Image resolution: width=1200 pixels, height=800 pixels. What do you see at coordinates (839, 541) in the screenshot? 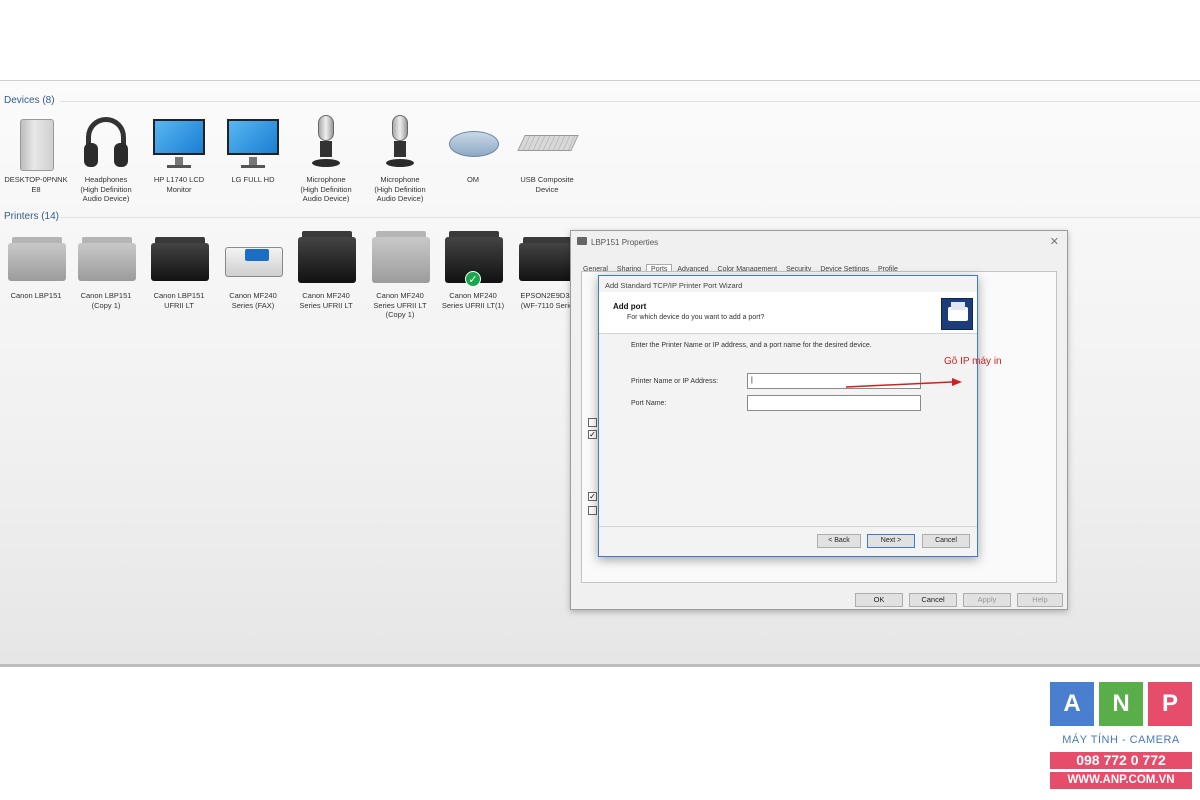
I see `back-button: < Back` at bounding box center [839, 541].